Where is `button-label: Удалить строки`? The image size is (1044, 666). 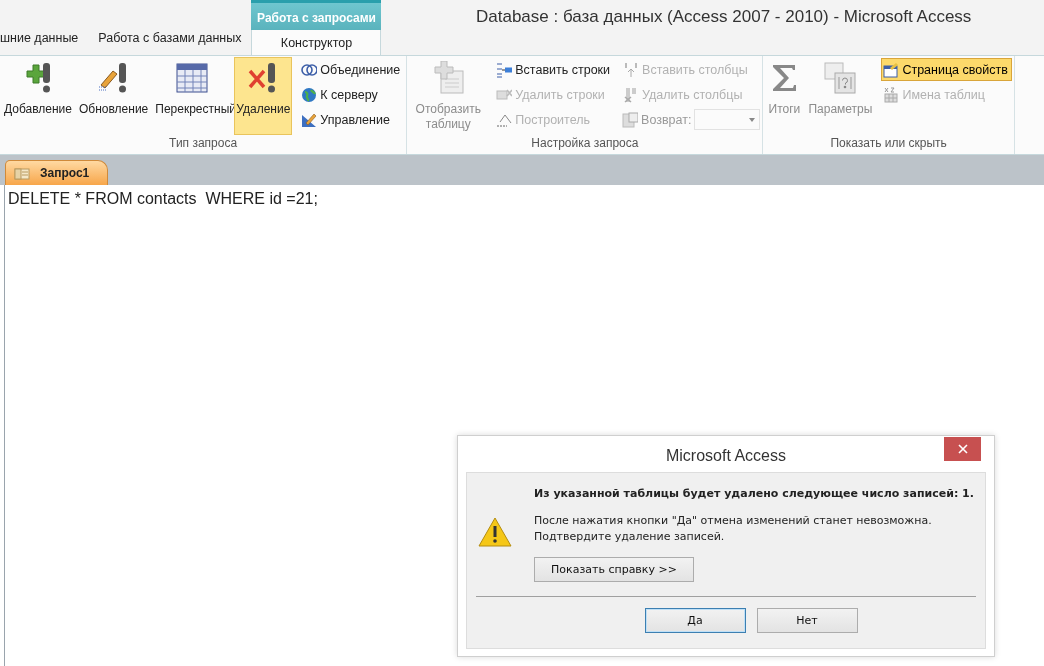
button-label: Удалить строки is located at coordinates (560, 94).